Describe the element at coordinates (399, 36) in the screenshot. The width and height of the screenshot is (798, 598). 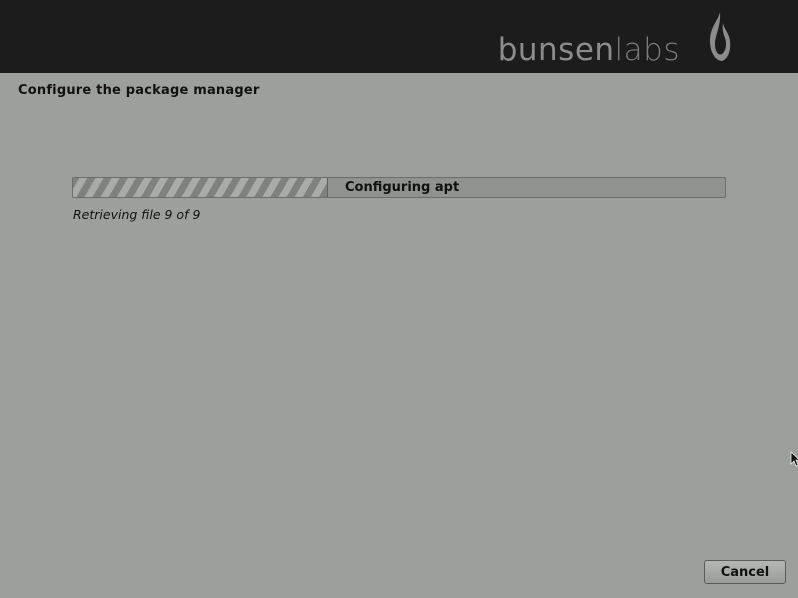
I see `header-banner: bunsenlabs` at that location.